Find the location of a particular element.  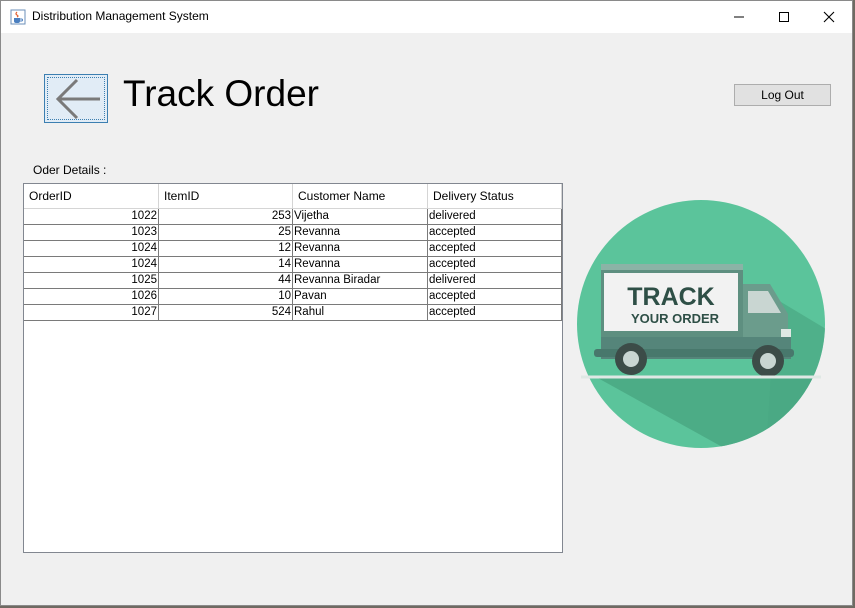

maximize-button is located at coordinates (784, 17).